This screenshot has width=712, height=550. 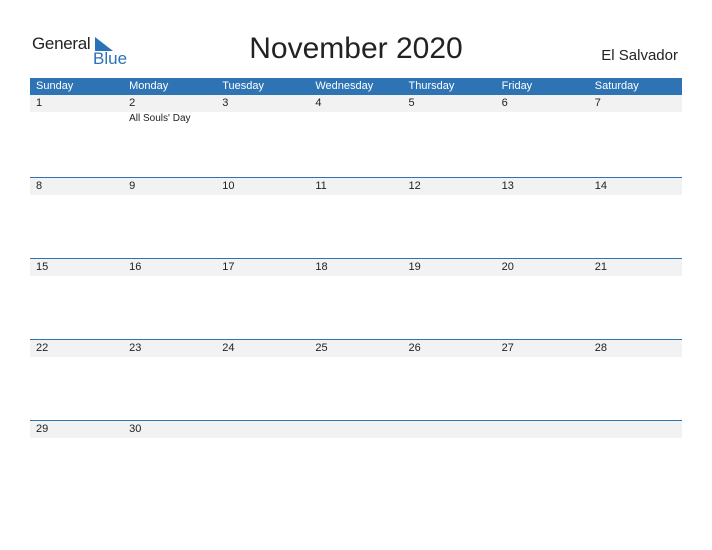 I want to click on day-cell: 7, so click(x=635, y=103).